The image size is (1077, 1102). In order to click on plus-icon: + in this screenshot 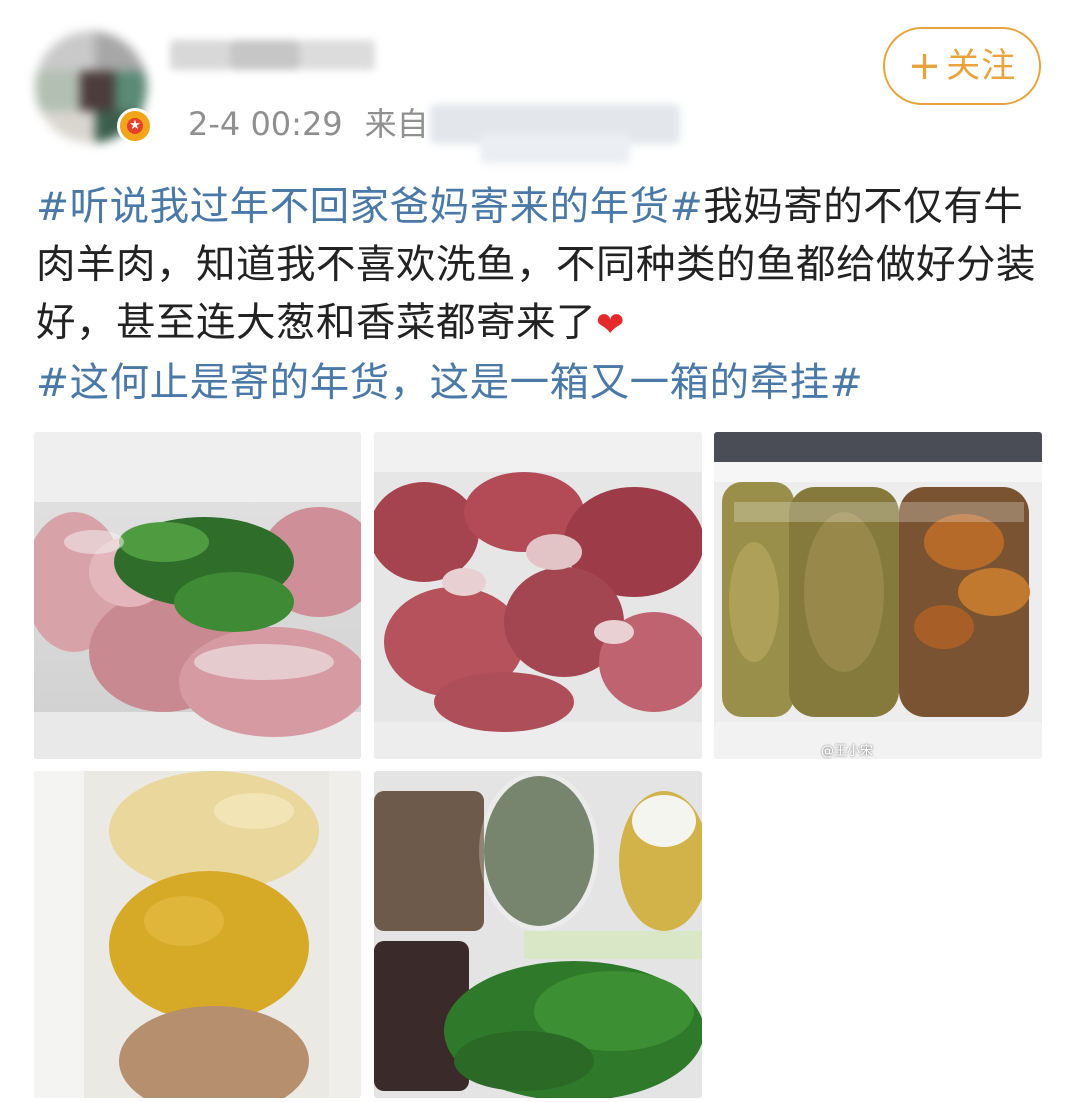, I will do `click(925, 66)`.